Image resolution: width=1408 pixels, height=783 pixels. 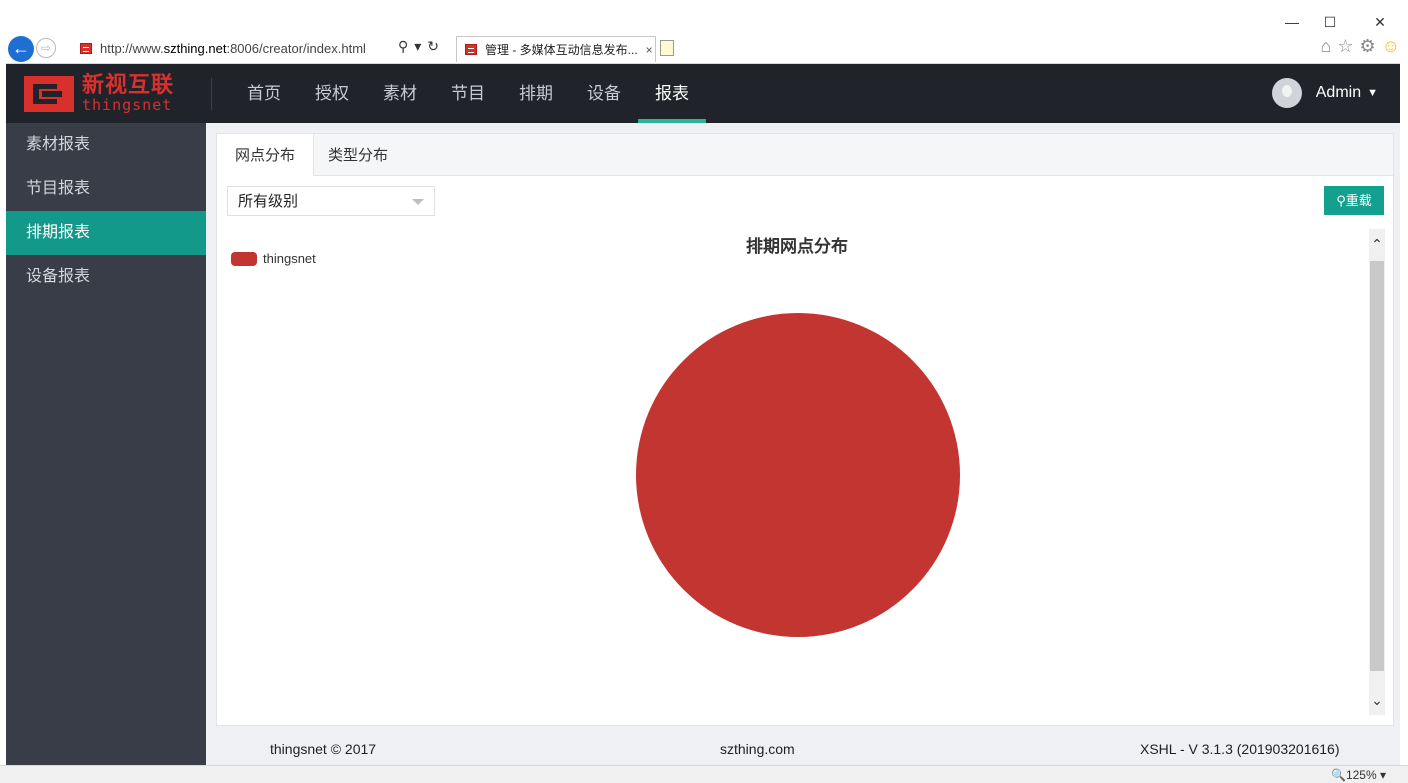 I want to click on sidebar-item-3: 设备报表, so click(x=106, y=277).